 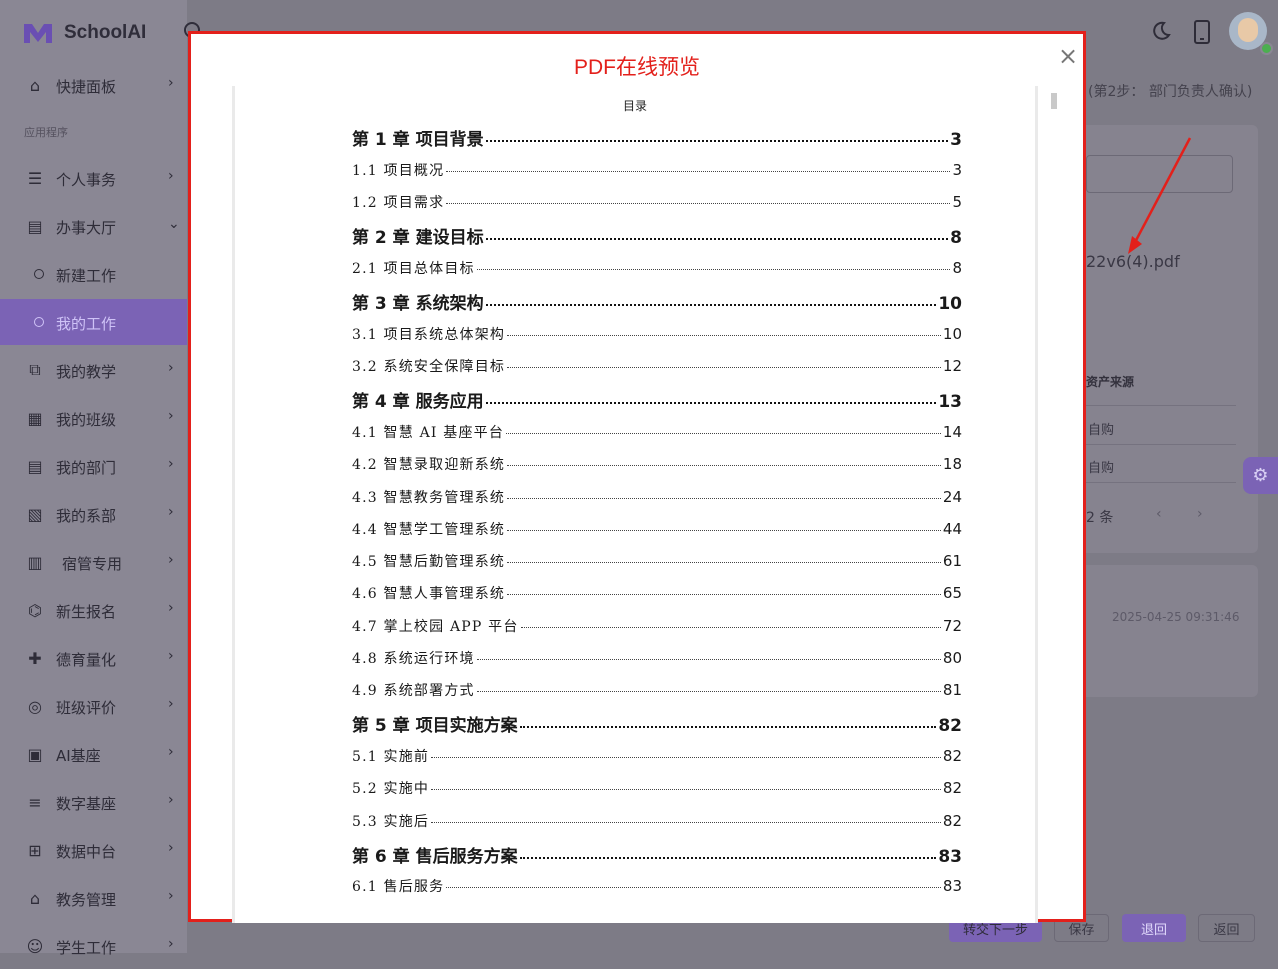 I want to click on department-icon: ▤, so click(x=35, y=466).